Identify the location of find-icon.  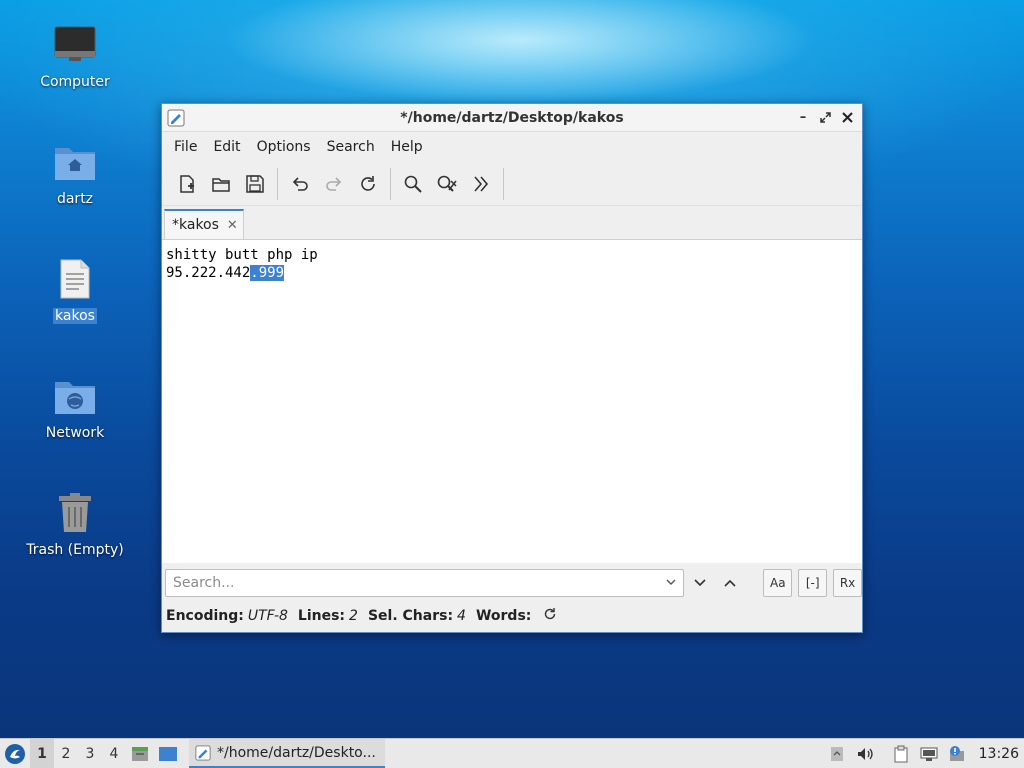
(413, 184).